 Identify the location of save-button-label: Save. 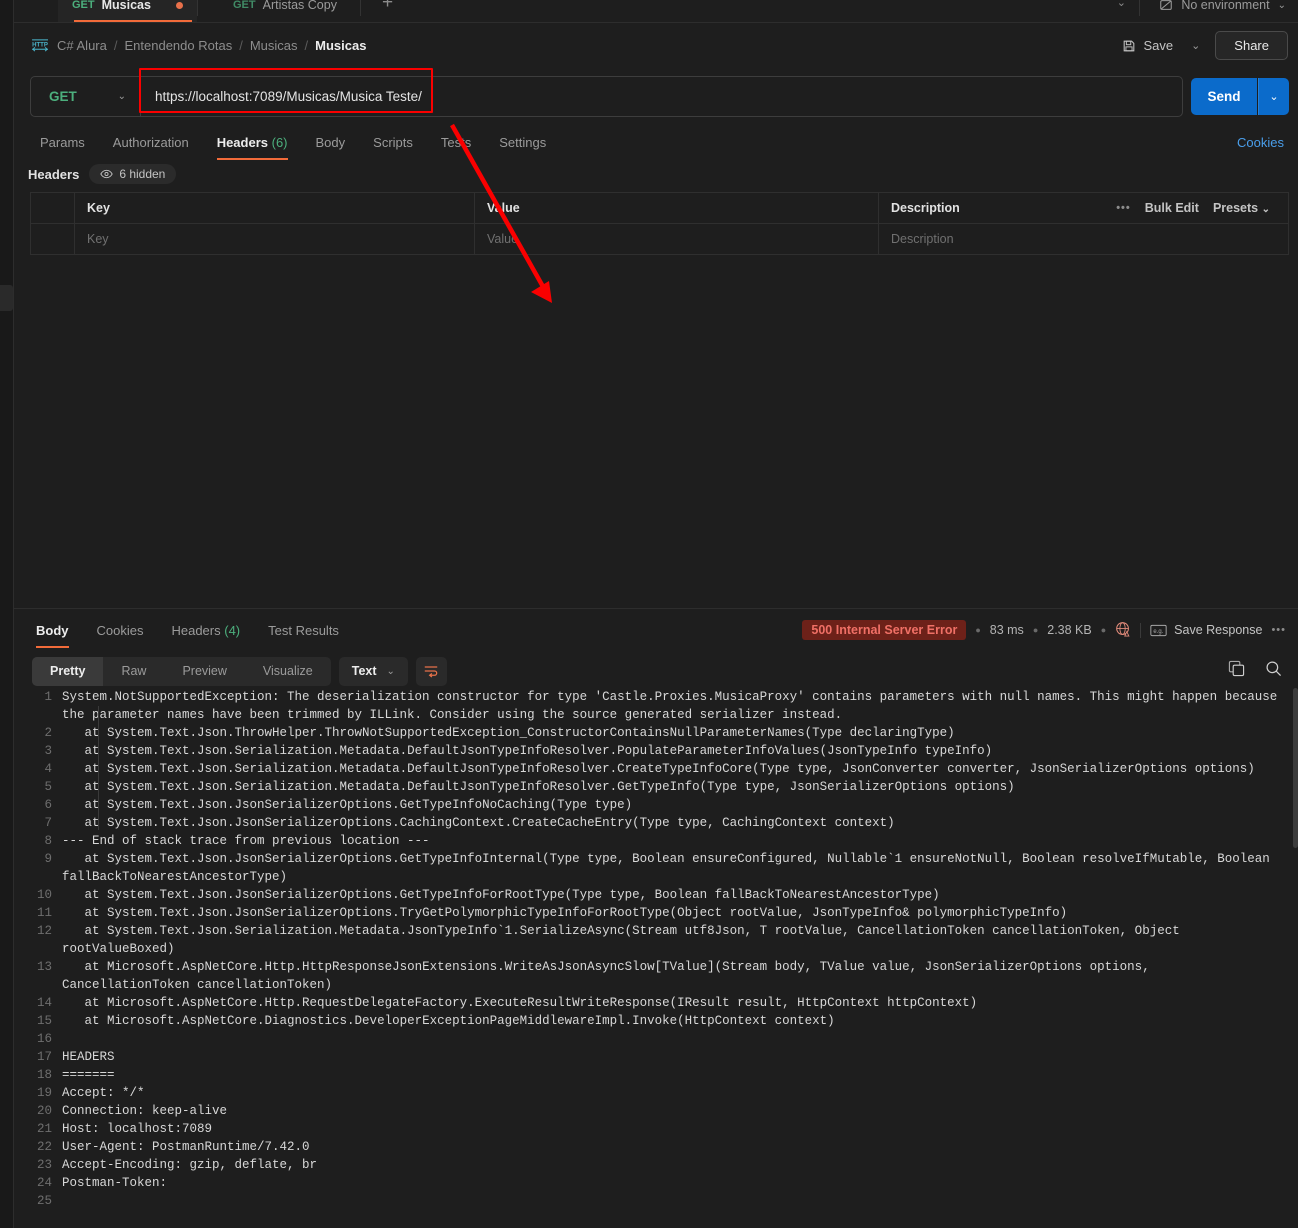
(1158, 45).